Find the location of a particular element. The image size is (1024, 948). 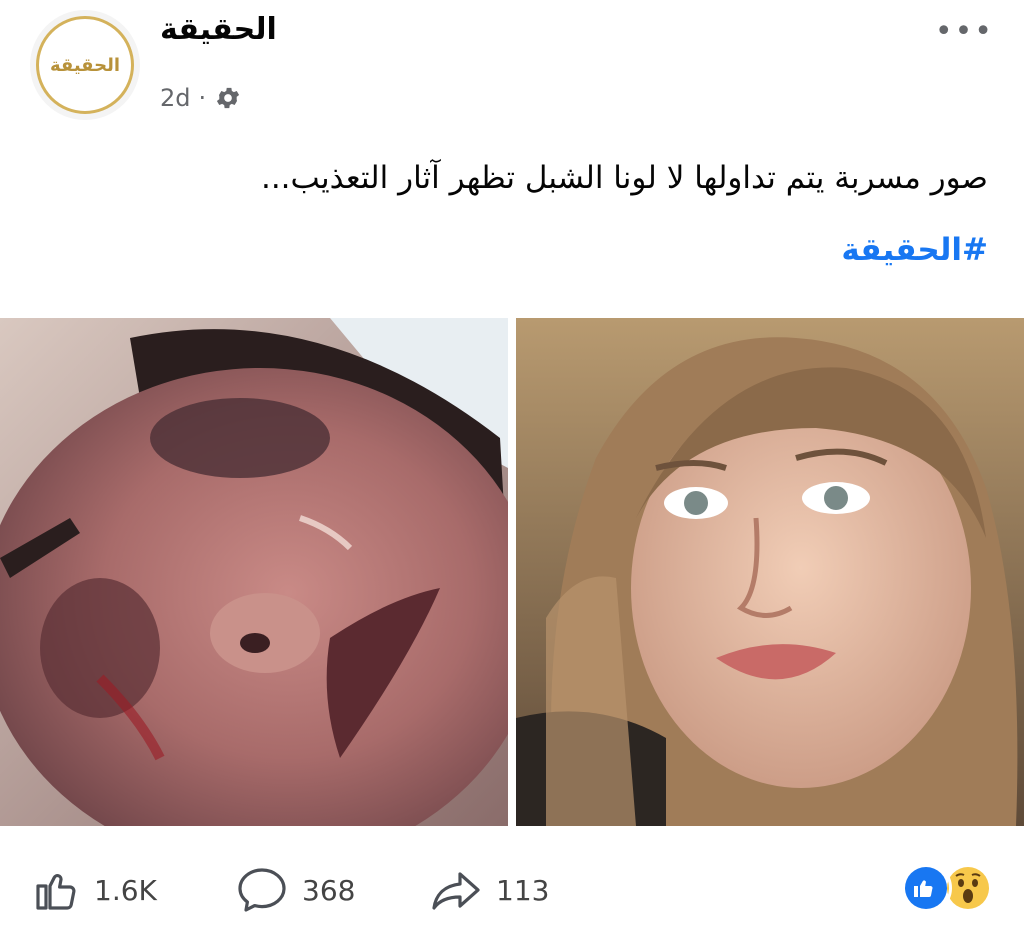

avatar-logo-text: الحقيقة is located at coordinates (85, 65).